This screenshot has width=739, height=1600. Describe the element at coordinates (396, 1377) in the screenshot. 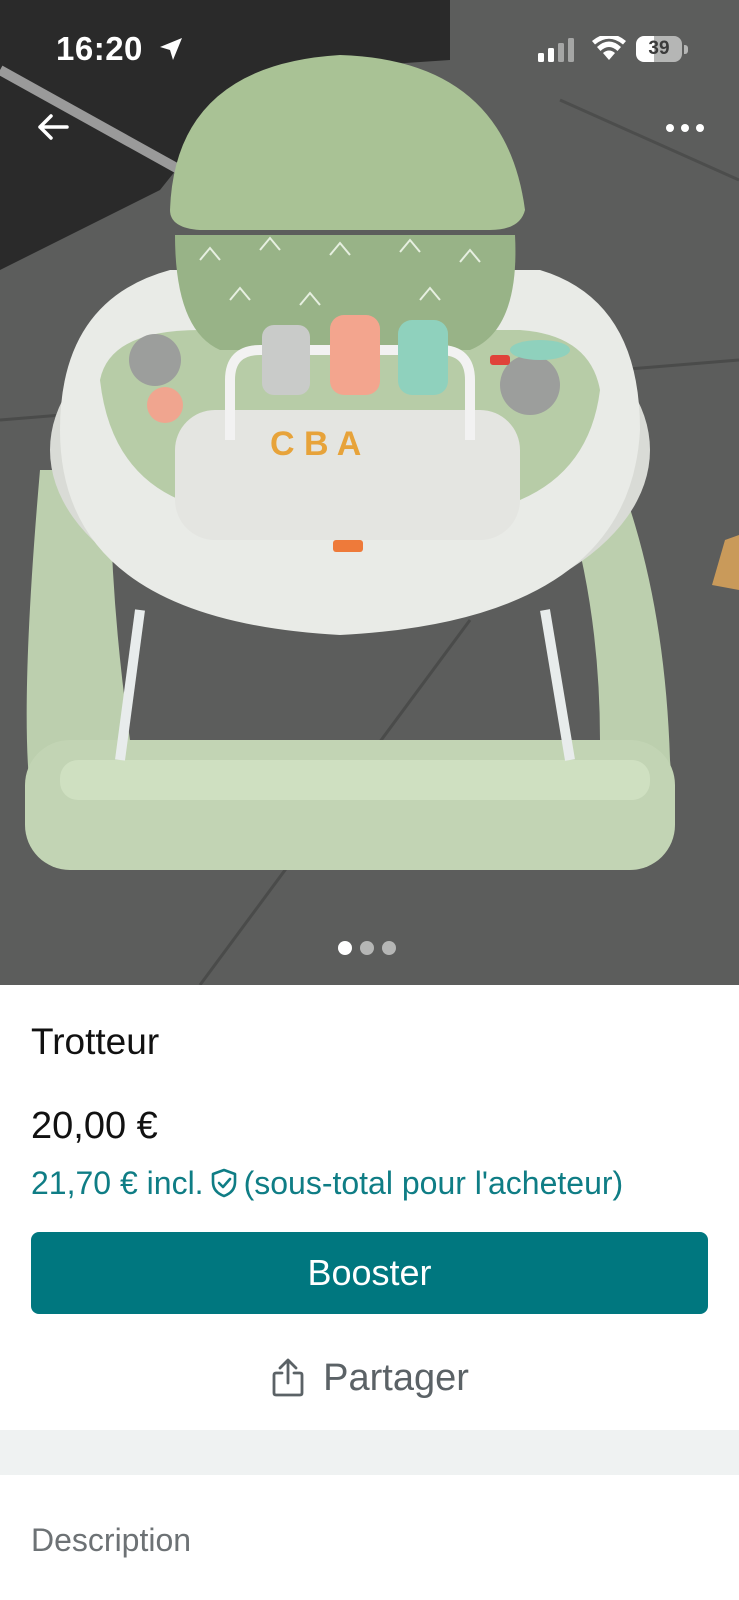

I see `share-label: Partager` at that location.